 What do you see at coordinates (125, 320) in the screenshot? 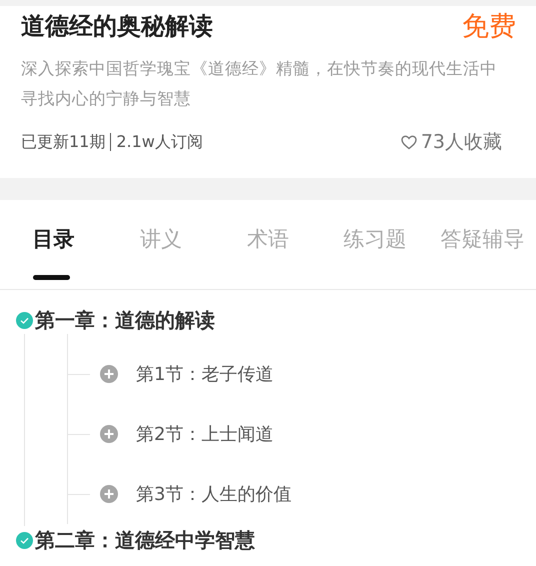
I see `chapter-title: 第一章：道德的解读` at bounding box center [125, 320].